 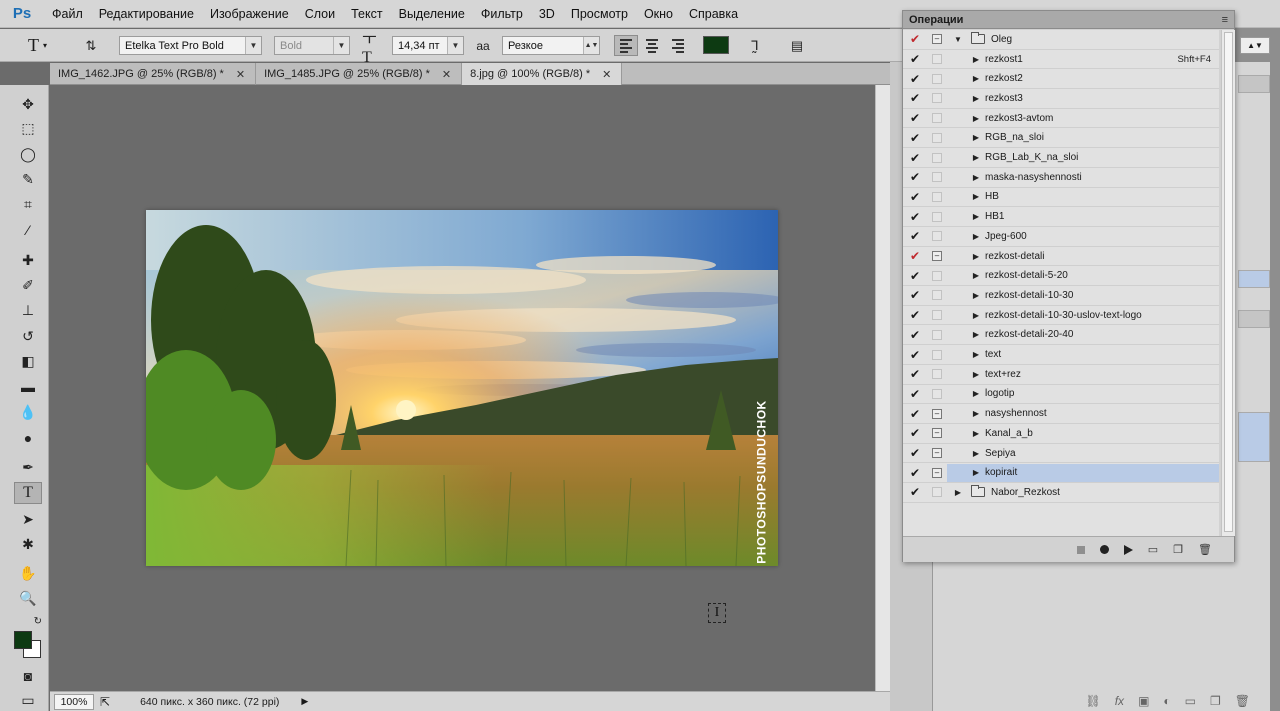 I want to click on align-center-button, so click(x=652, y=45).